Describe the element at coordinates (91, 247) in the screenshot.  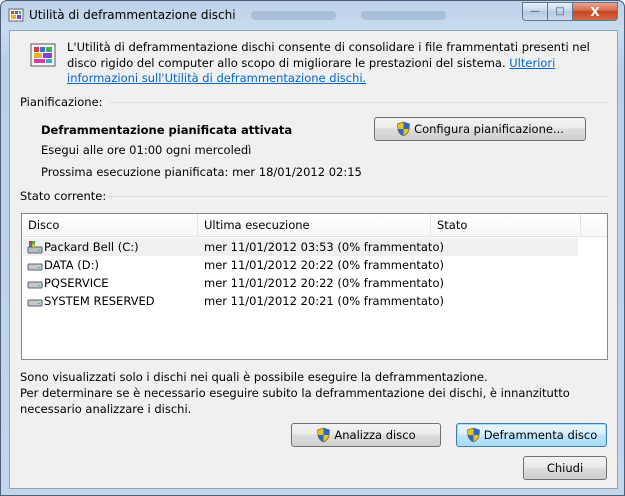
I see `disk-name: Packard Bell (C:)` at that location.